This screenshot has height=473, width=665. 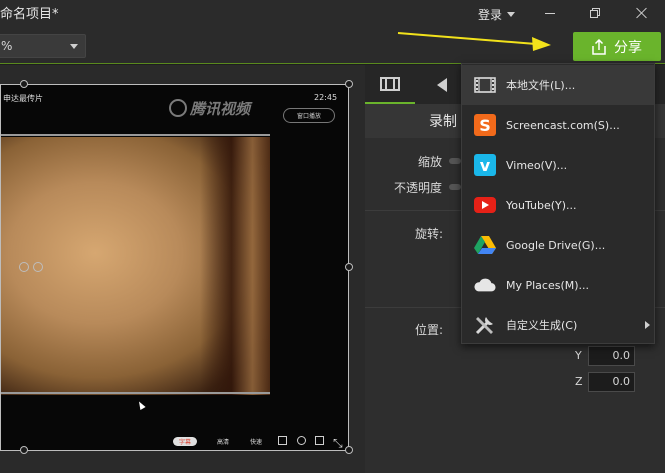 I want to click on zoom-value: %, so click(x=7, y=46).